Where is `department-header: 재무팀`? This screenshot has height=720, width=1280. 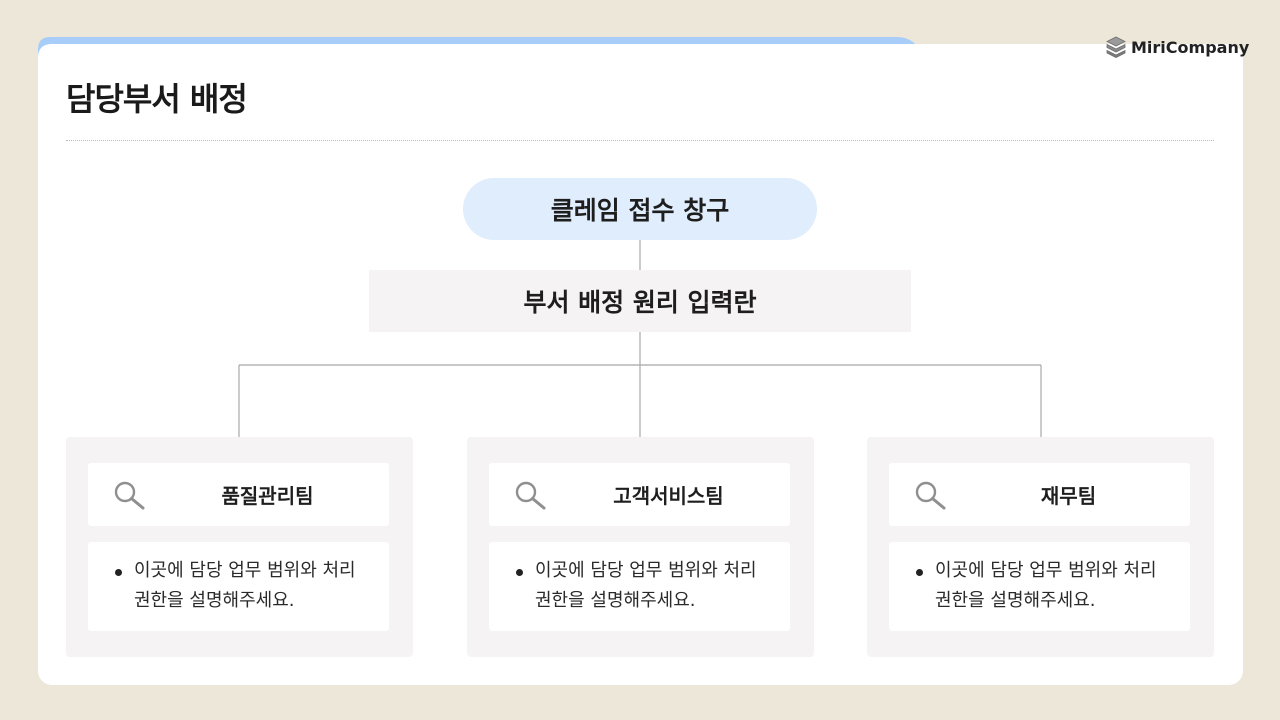 department-header: 재무팀 is located at coordinates (1039, 494).